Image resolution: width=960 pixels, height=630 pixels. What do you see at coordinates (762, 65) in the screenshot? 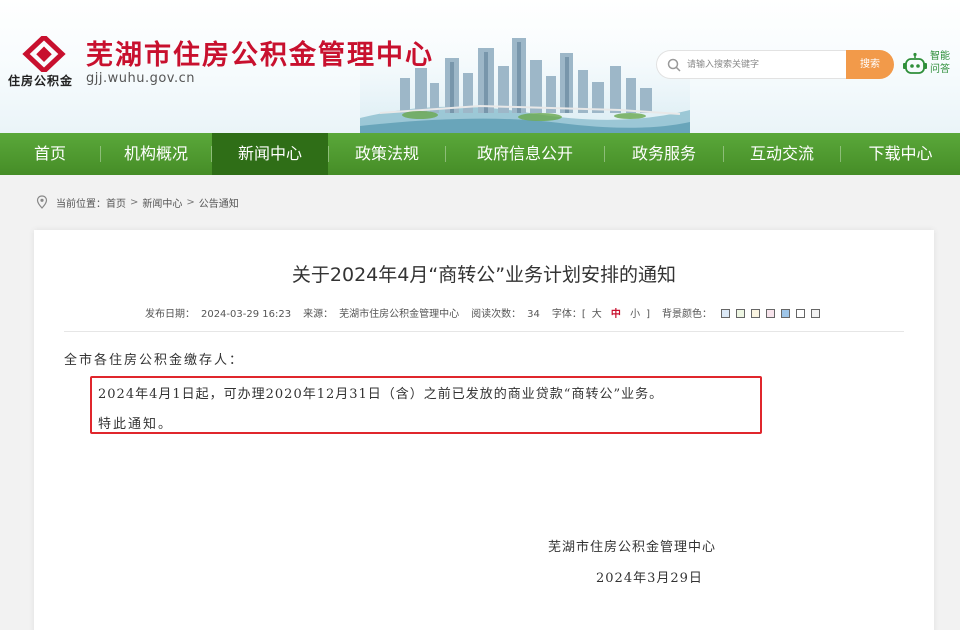
I see `search-input` at bounding box center [762, 65].